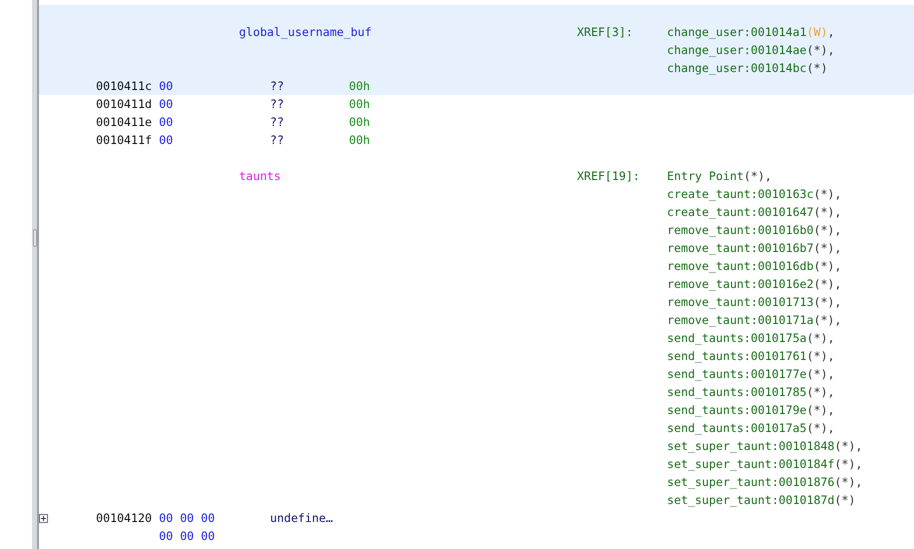 The height and width of the screenshot is (549, 914). What do you see at coordinates (751, 374) in the screenshot?
I see `xref-entry: send_taunts:0010177e(*),` at bounding box center [751, 374].